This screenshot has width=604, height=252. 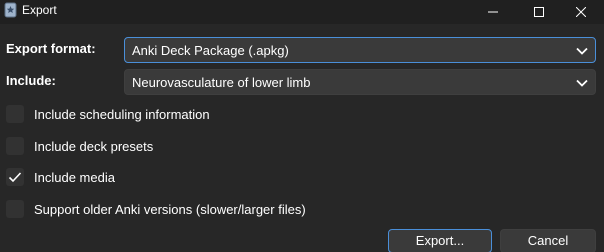 I want to click on scheduling-checkbox, so click(x=15, y=114).